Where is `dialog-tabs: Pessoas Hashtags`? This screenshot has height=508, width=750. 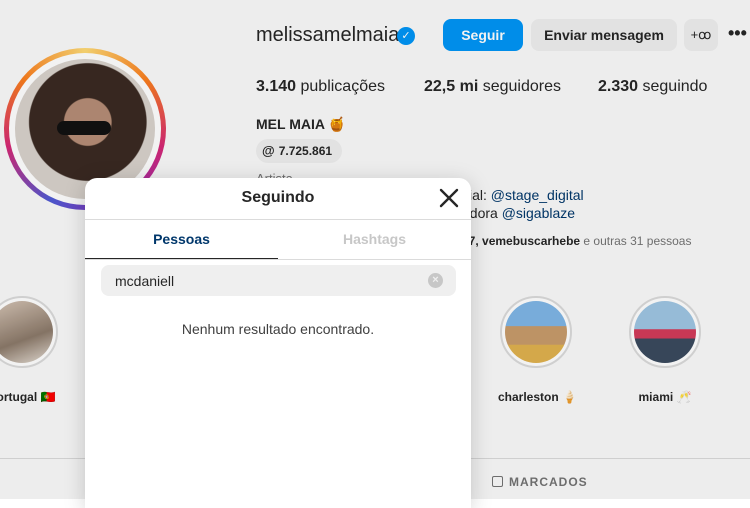 dialog-tabs: Pessoas Hashtags is located at coordinates (278, 239).